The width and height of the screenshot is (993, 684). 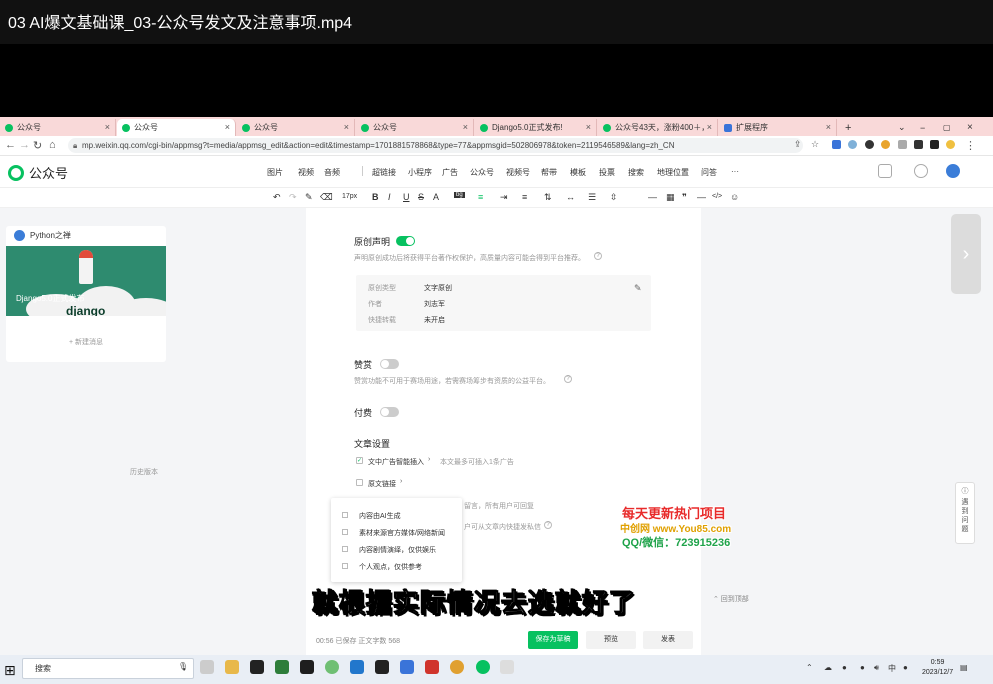 What do you see at coordinates (450, 172) in the screenshot?
I see `menu-ad: 广告` at bounding box center [450, 172].